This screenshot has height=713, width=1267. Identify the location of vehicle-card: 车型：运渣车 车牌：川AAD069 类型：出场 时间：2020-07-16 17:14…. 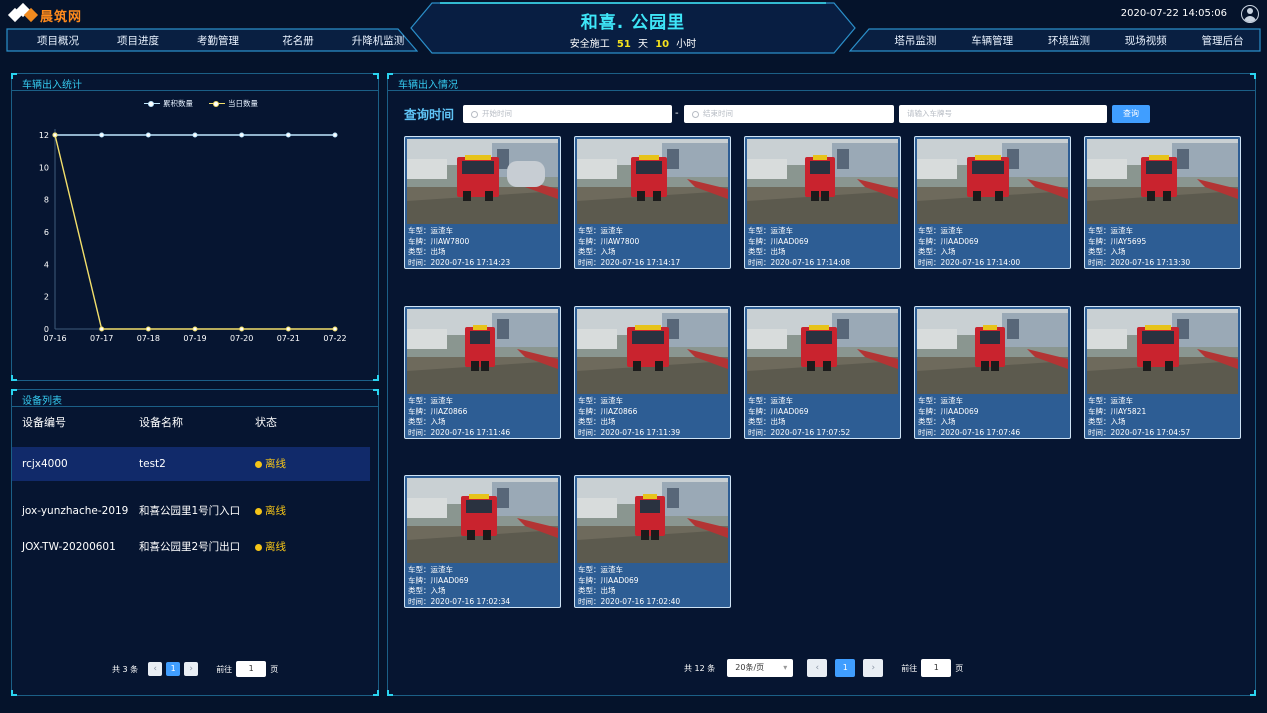
(822, 202).